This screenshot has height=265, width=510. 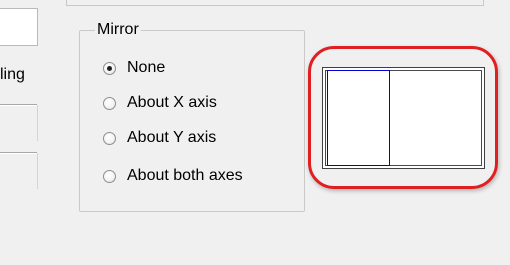 I want to click on radio-button-checked, so click(x=109, y=68).